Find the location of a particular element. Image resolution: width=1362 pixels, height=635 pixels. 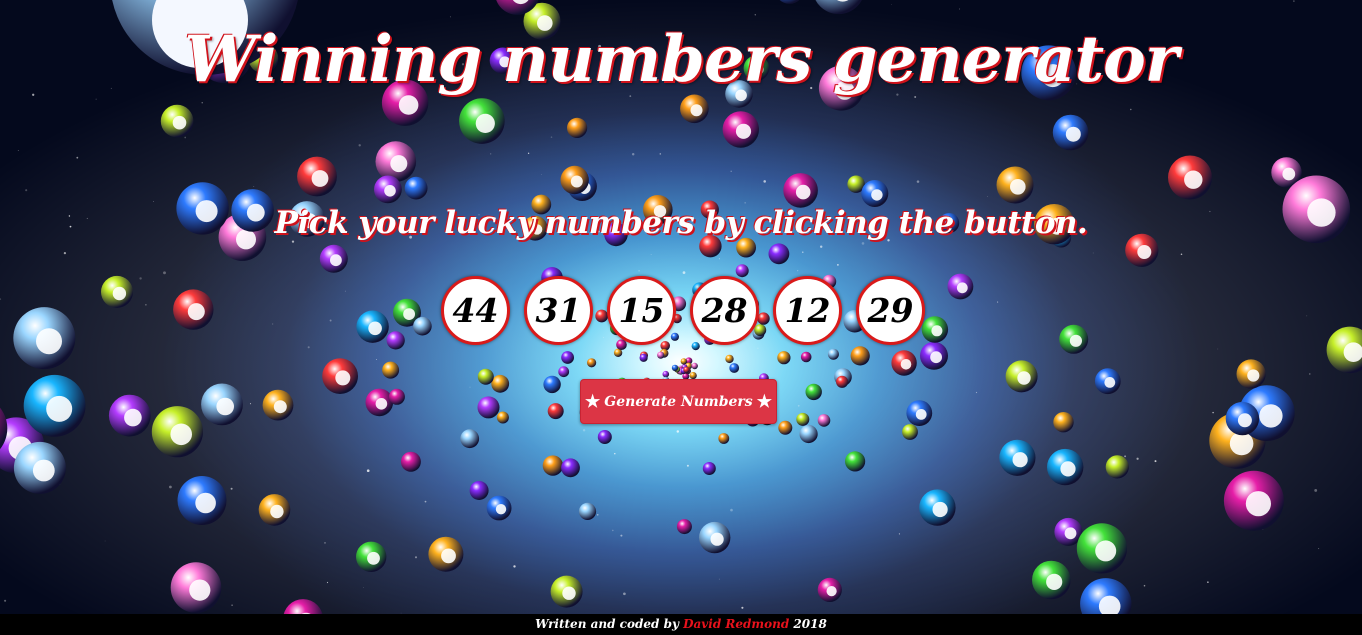

footer-author-link: David Redmond is located at coordinates (736, 624).